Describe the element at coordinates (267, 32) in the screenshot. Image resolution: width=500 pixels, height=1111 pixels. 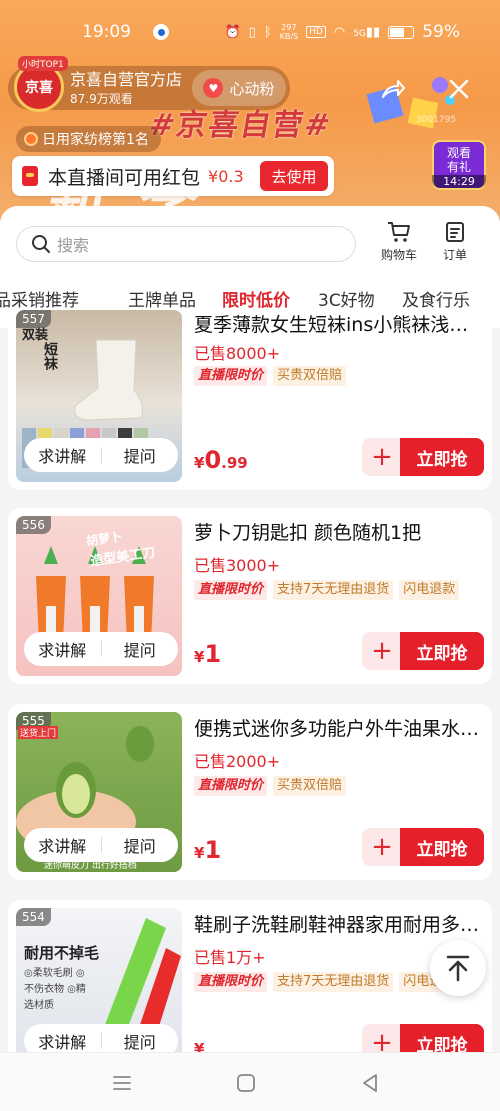
I see `bluetooth-icon: ᛒ` at that location.